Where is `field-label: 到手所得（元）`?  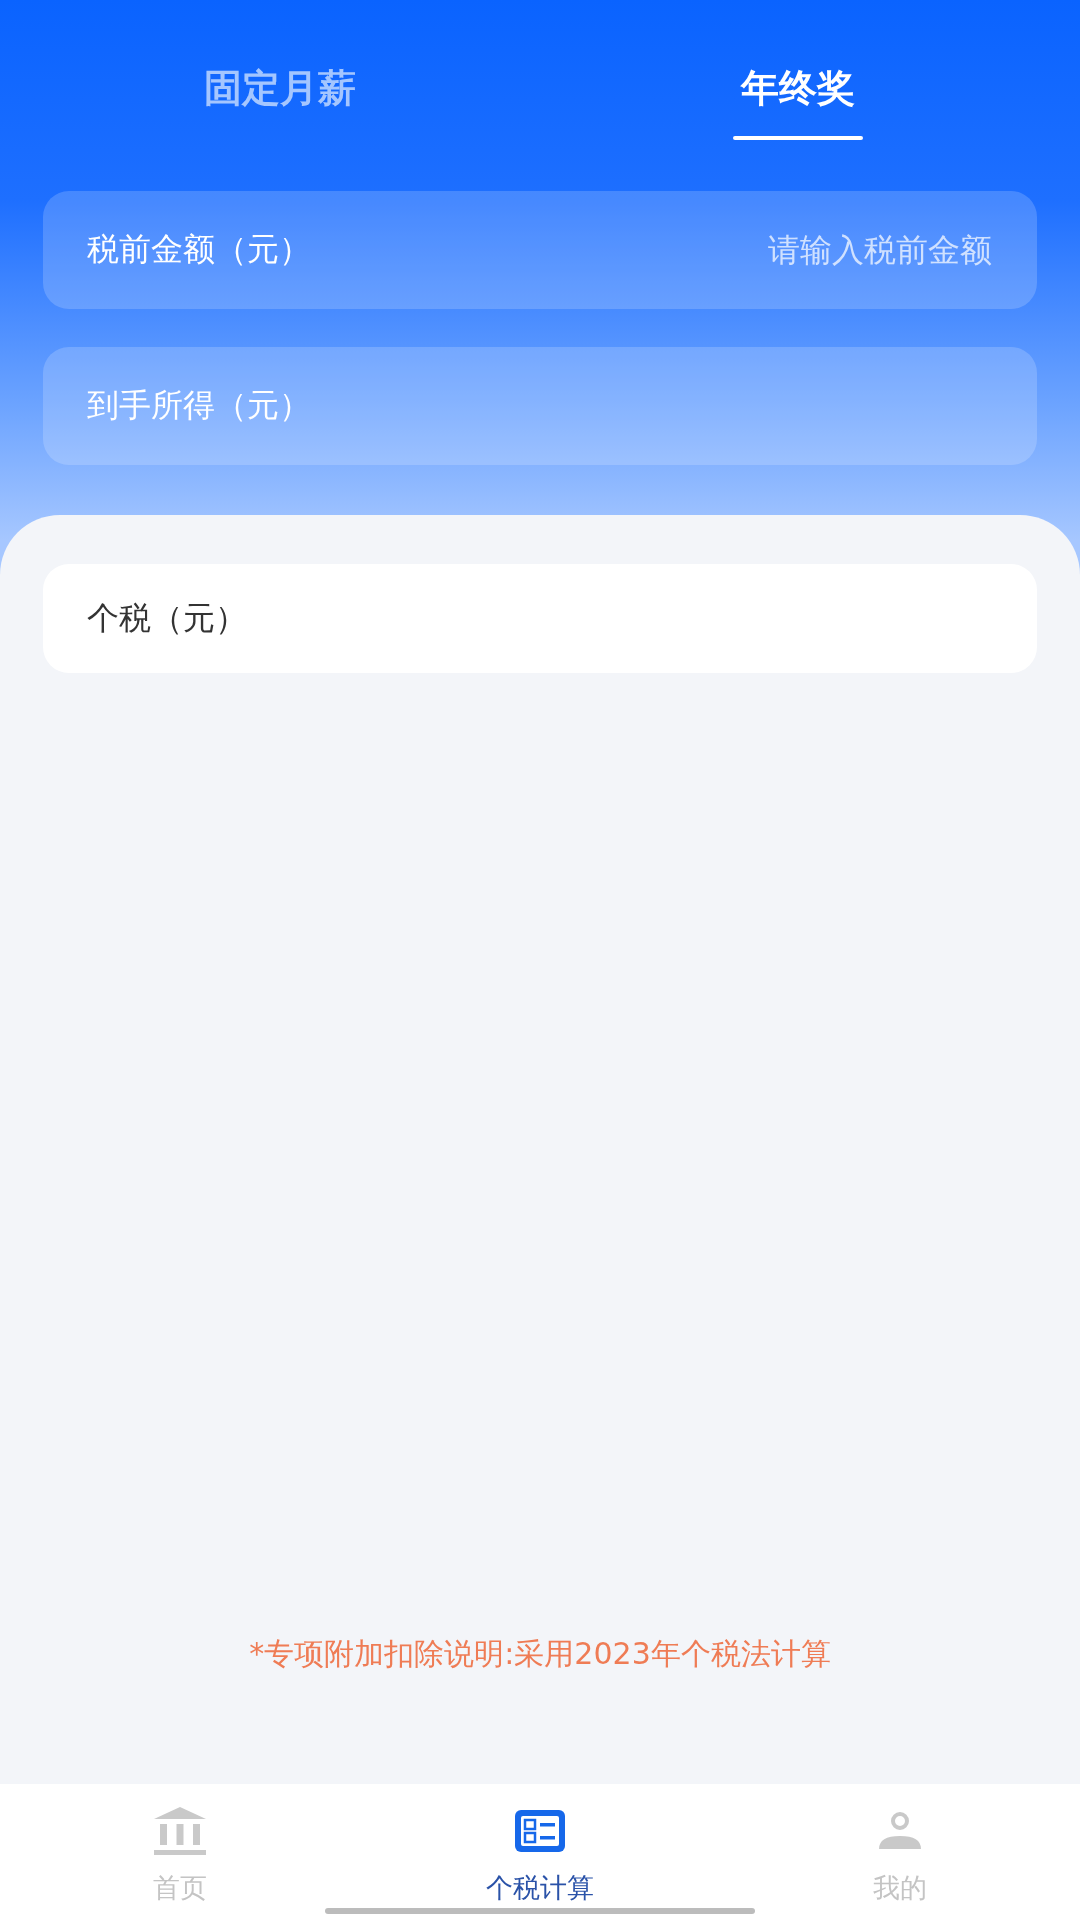 field-label: 到手所得（元） is located at coordinates (199, 405).